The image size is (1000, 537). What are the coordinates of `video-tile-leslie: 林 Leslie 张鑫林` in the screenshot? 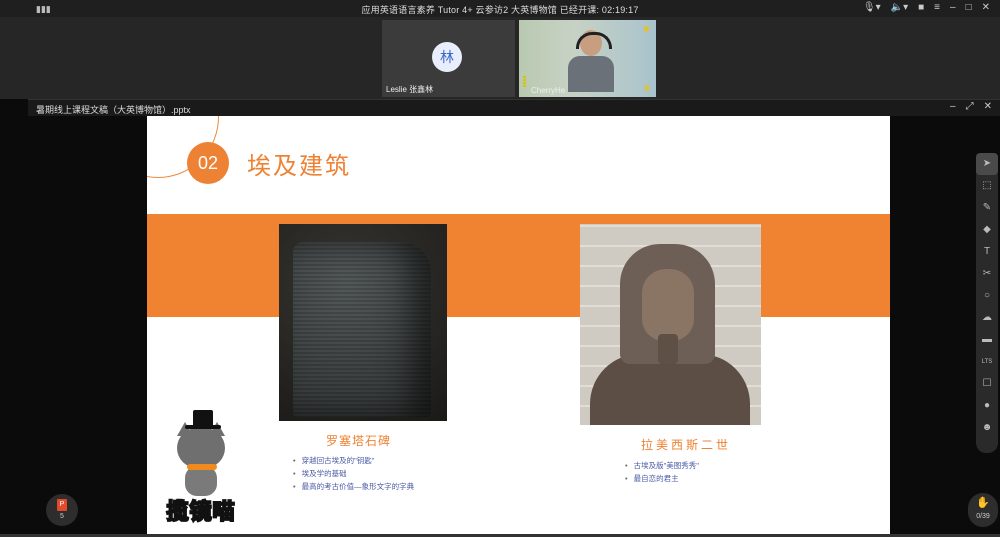 It's located at (448, 58).